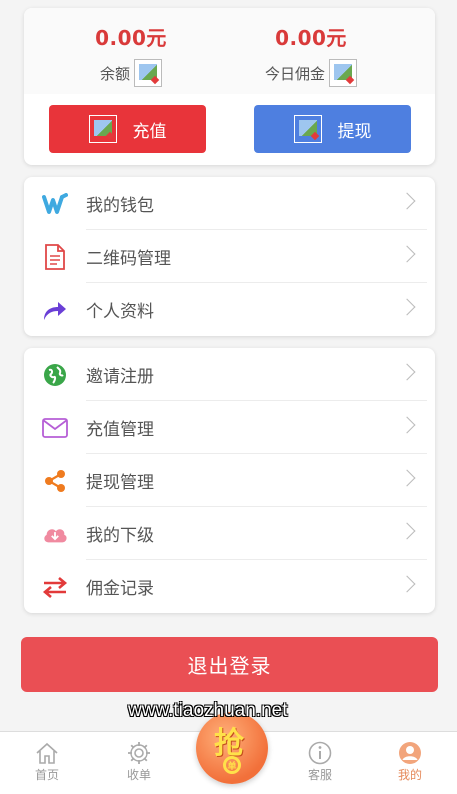 This screenshot has width=457, height=794. Describe the element at coordinates (55, 428) in the screenshot. I see `envelope-icon` at that location.